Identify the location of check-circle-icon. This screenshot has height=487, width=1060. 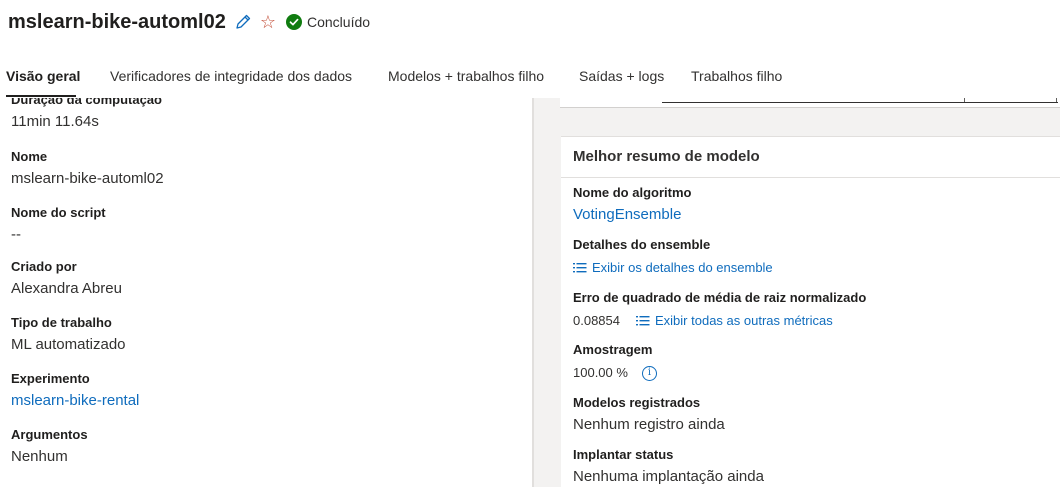
(294, 22).